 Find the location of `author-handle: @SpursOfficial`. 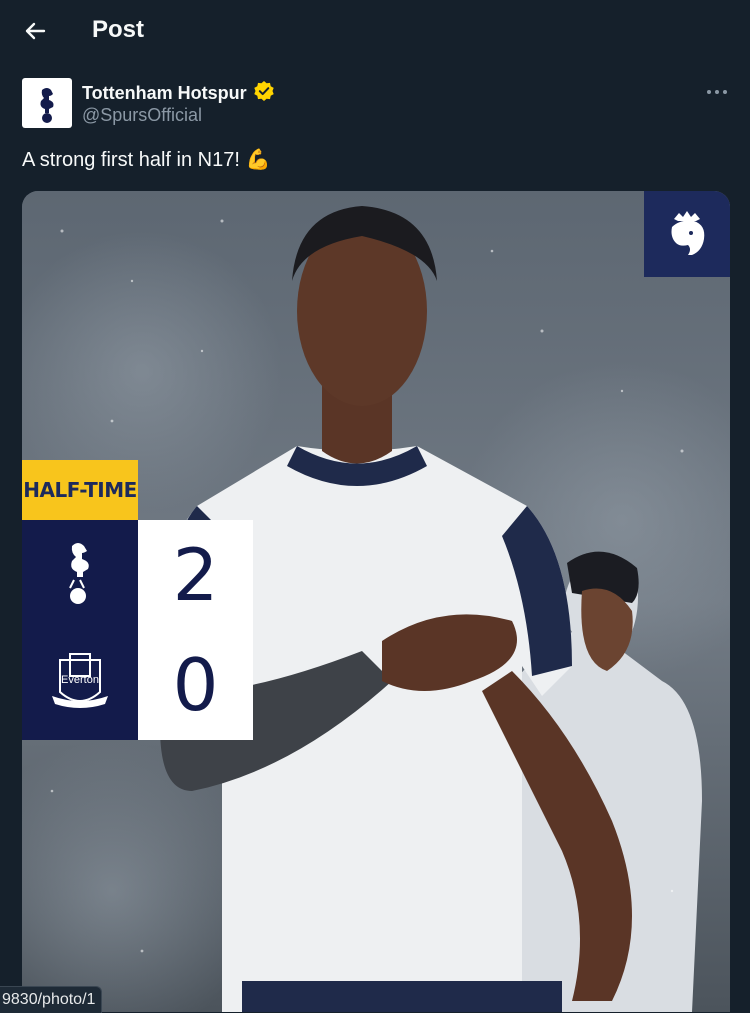

author-handle: @SpursOfficial is located at coordinates (142, 115).